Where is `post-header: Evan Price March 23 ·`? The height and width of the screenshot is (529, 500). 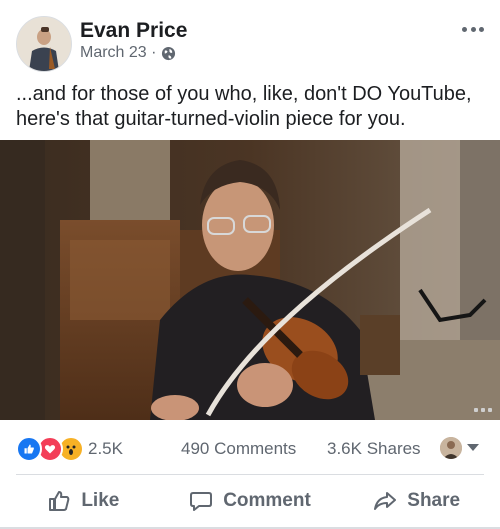
post-header: Evan Price March 23 · is located at coordinates (250, 38).